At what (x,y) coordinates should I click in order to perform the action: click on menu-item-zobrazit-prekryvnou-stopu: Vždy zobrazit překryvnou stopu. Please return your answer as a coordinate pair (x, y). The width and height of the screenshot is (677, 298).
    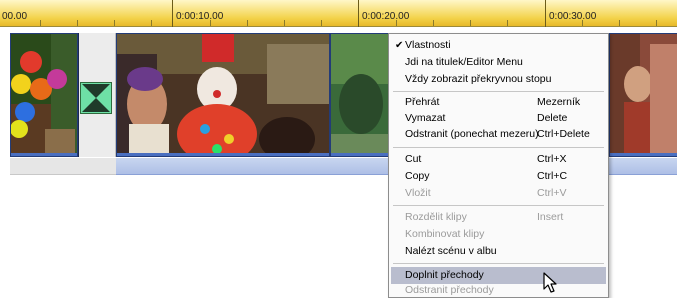
    Looking at the image, I should click on (498, 79).